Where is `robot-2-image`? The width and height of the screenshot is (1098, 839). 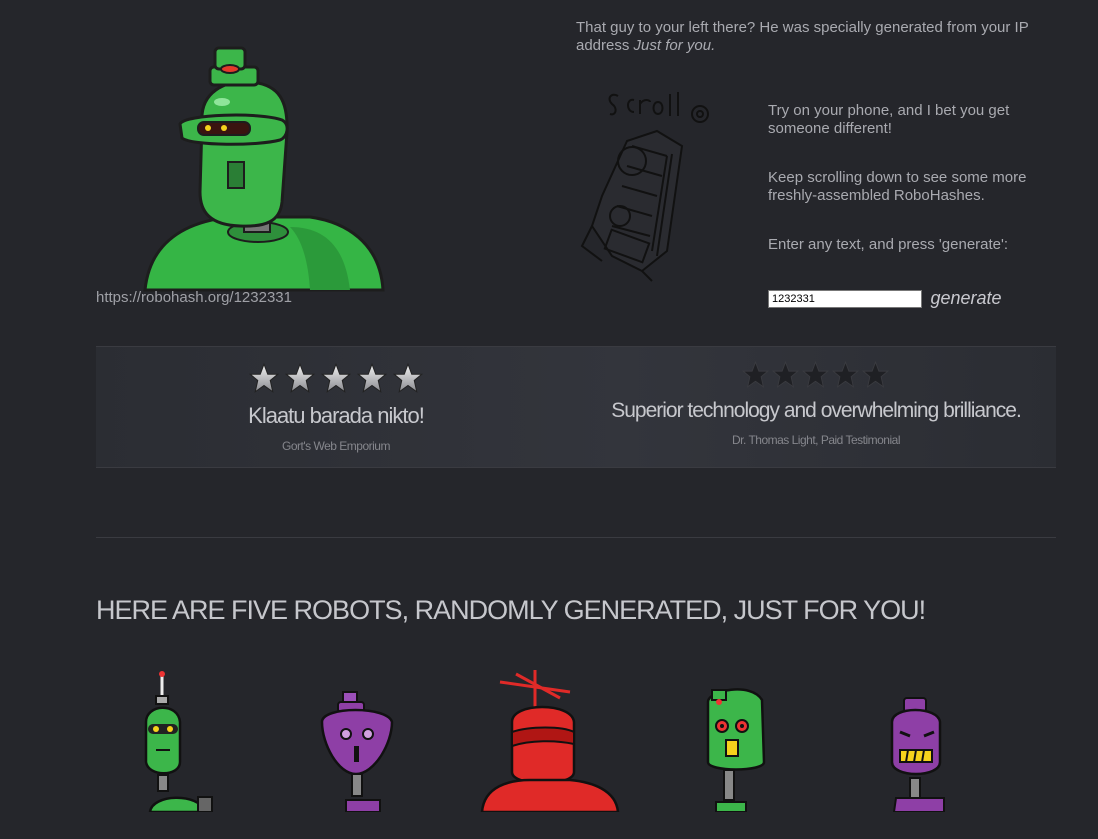
robot-2-image is located at coordinates (357, 737).